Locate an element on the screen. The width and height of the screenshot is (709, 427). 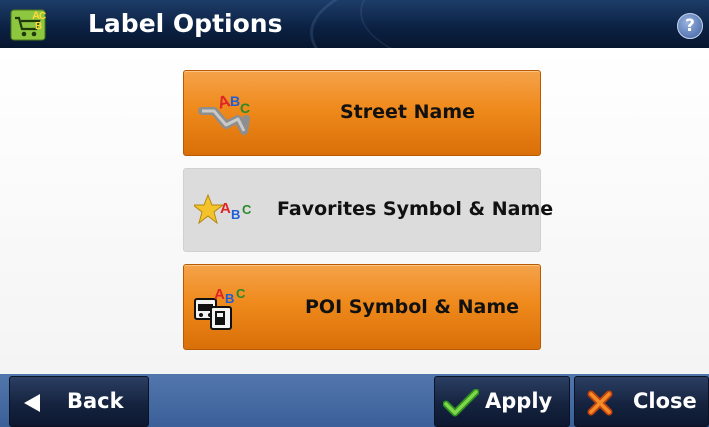
checkmark-icon is located at coordinates (461, 403).